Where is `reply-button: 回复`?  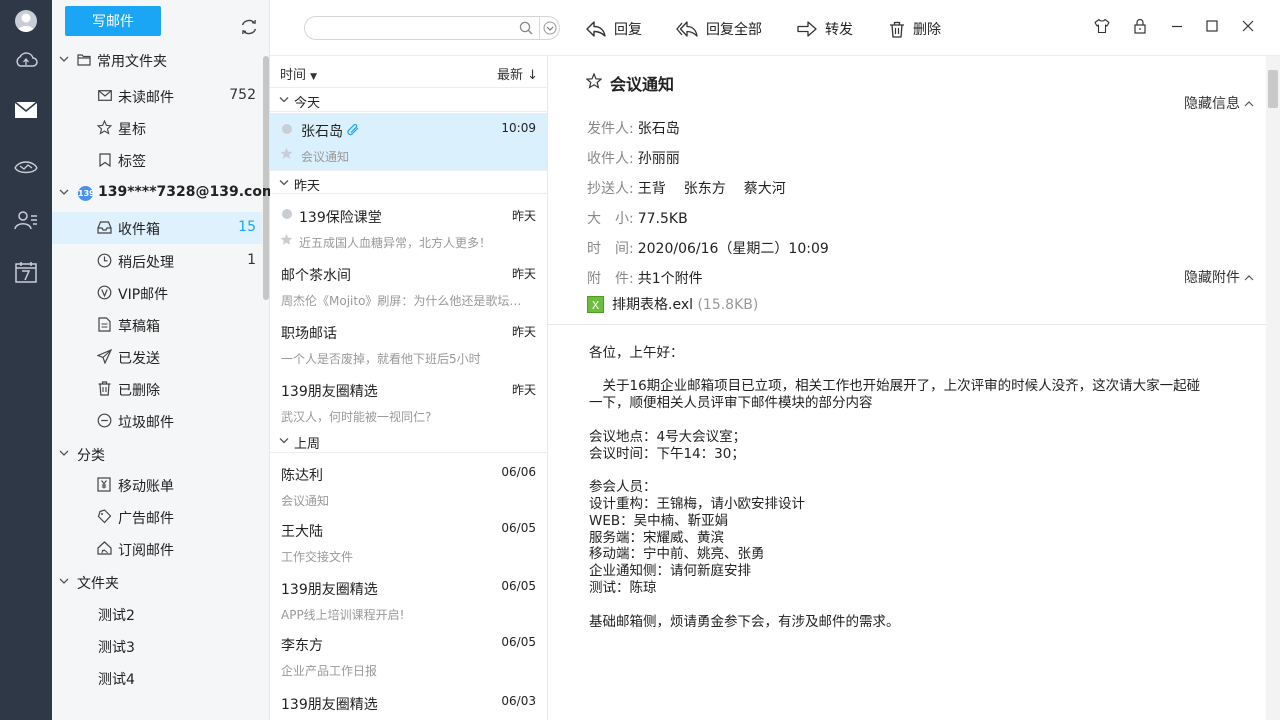 reply-button: 回复 is located at coordinates (614, 29).